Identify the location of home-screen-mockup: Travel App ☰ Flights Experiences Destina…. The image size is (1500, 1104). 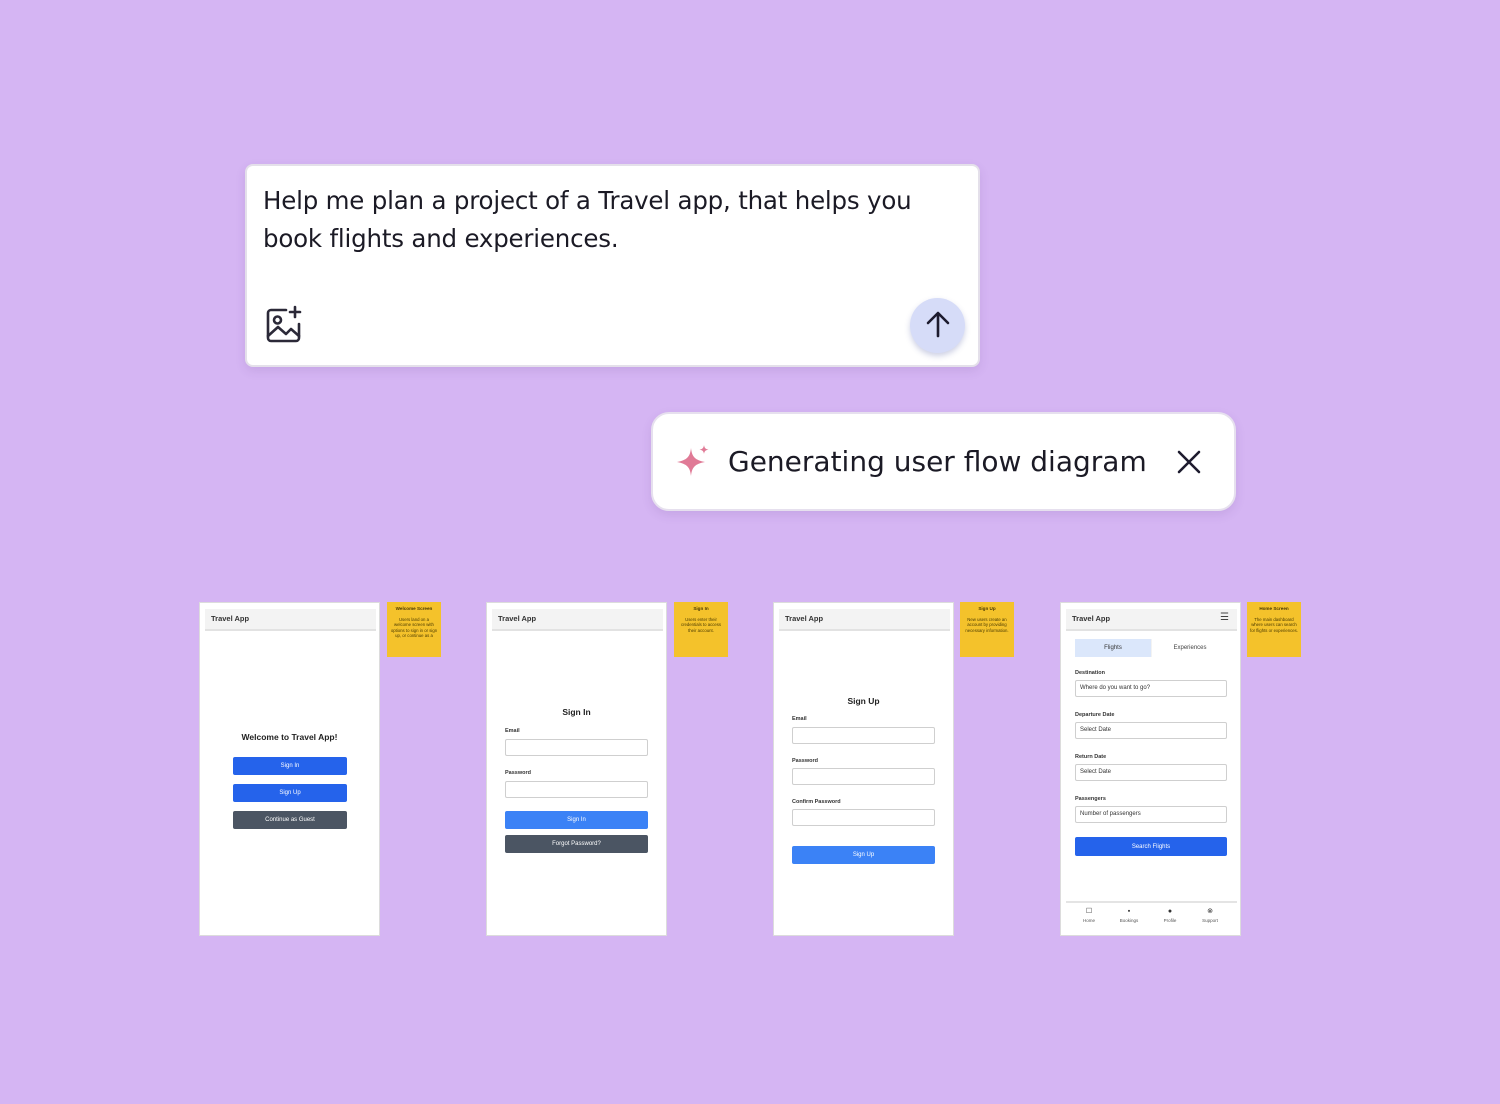
(1150, 769).